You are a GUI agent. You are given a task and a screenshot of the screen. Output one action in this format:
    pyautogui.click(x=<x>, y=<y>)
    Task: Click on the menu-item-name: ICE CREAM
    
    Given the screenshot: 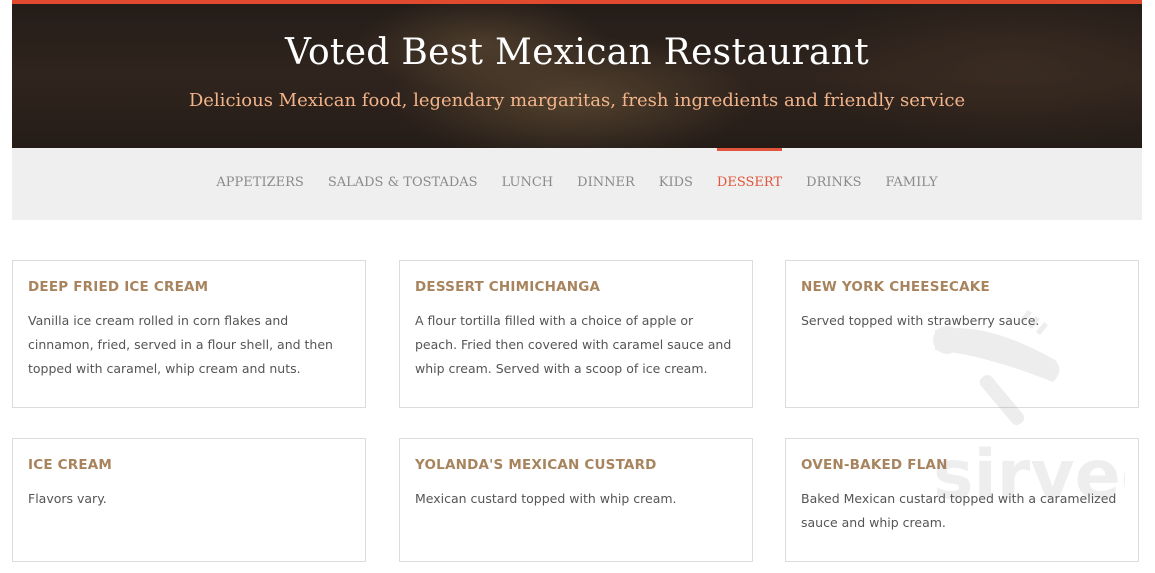 What is the action you would take?
    pyautogui.click(x=70, y=465)
    